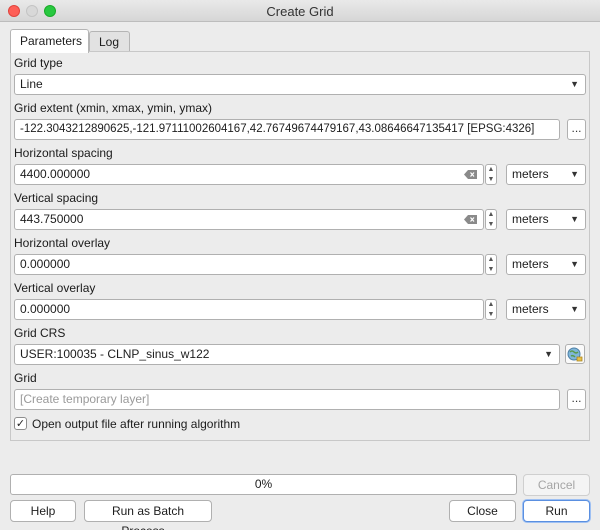 The height and width of the screenshot is (530, 600). Describe the element at coordinates (482, 511) in the screenshot. I see `close-button: Close` at that location.